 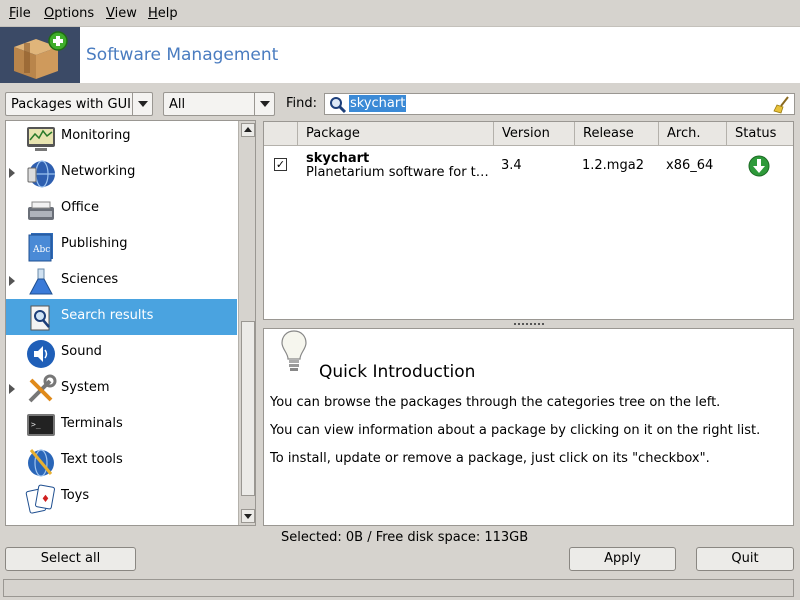 What do you see at coordinates (248, 516) in the screenshot?
I see `scroll-down-button` at bounding box center [248, 516].